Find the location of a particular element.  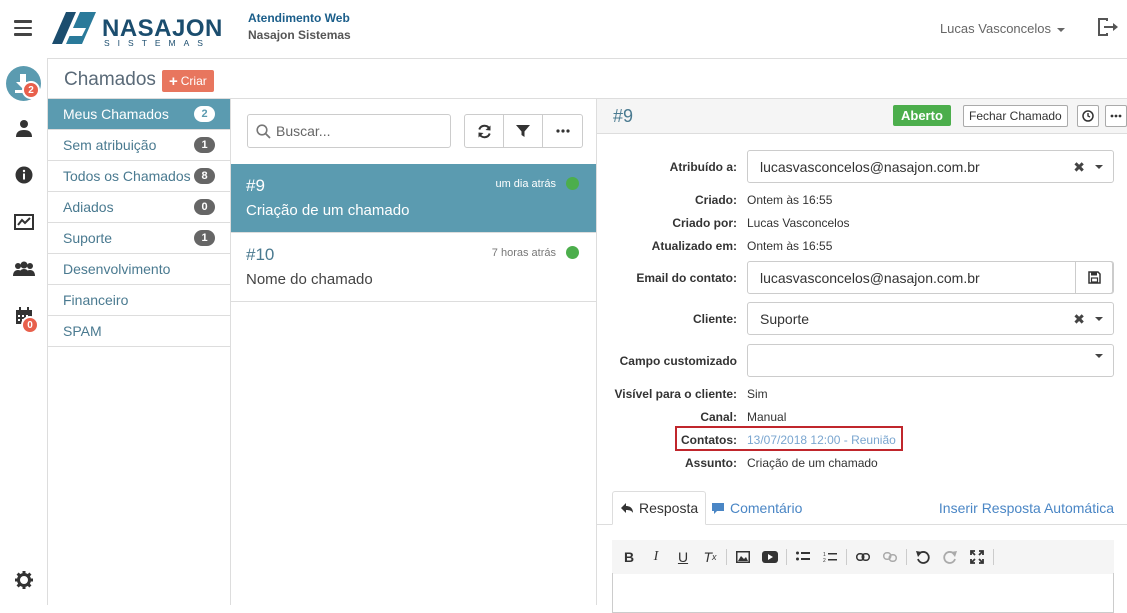

svg-text: 2 is located at coordinates (824, 560).